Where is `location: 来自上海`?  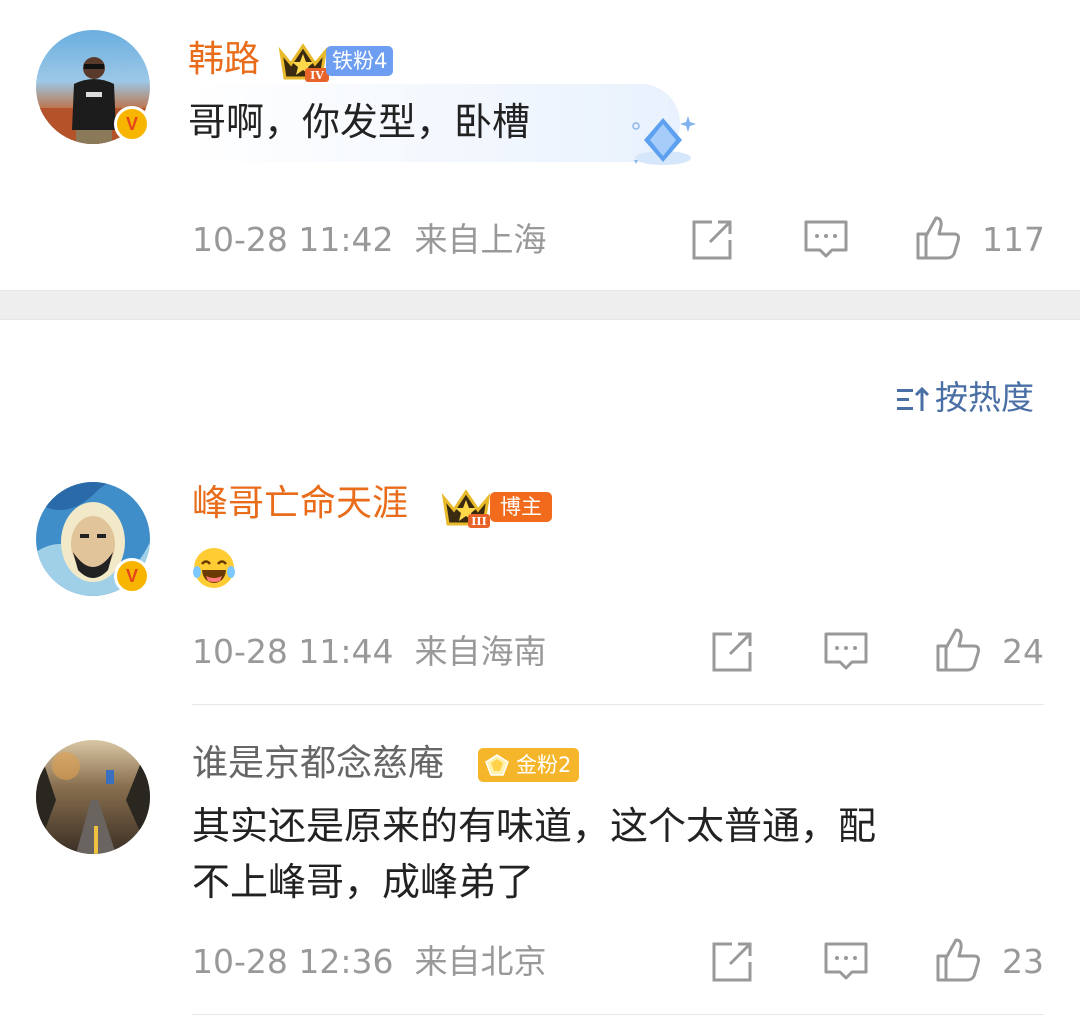
location: 来自上海 is located at coordinates (480, 239).